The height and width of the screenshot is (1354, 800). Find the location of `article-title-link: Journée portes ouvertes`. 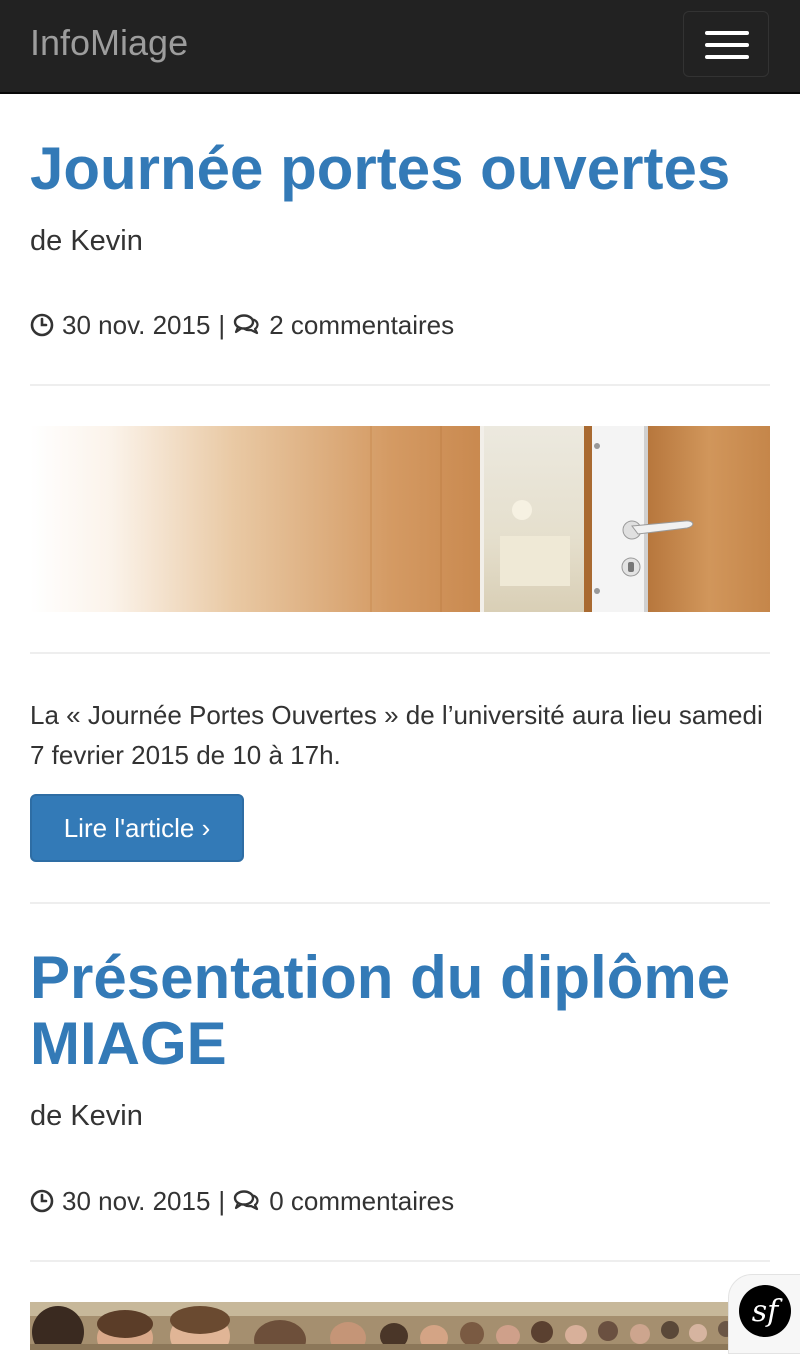

article-title-link: Journée portes ouvertes is located at coordinates (400, 169).